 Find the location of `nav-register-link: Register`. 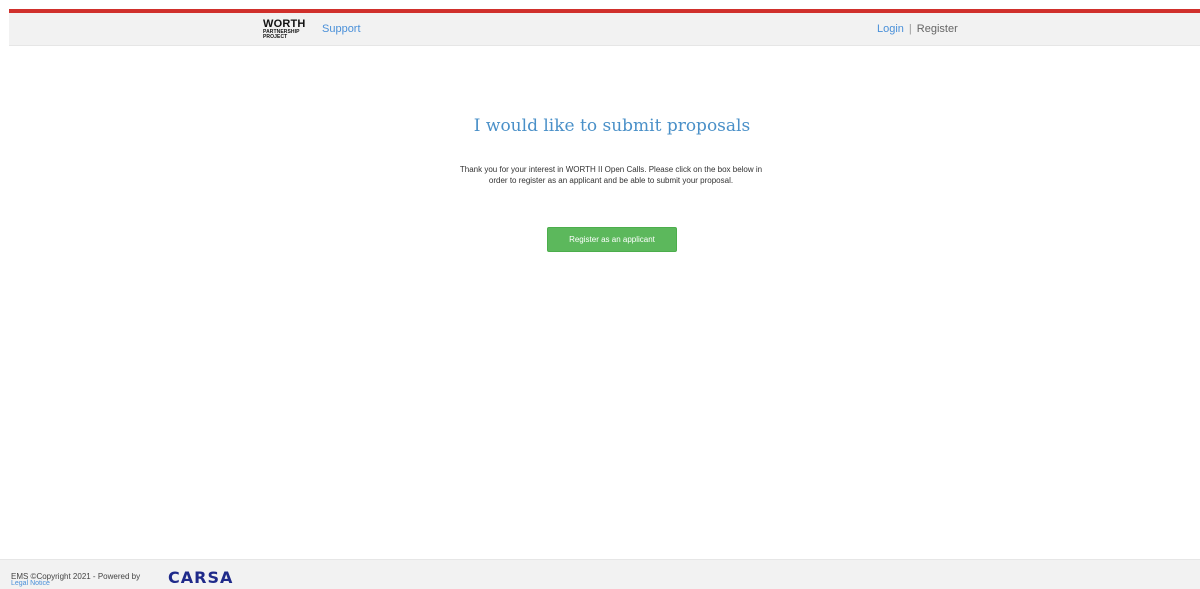

nav-register-link: Register is located at coordinates (937, 29).